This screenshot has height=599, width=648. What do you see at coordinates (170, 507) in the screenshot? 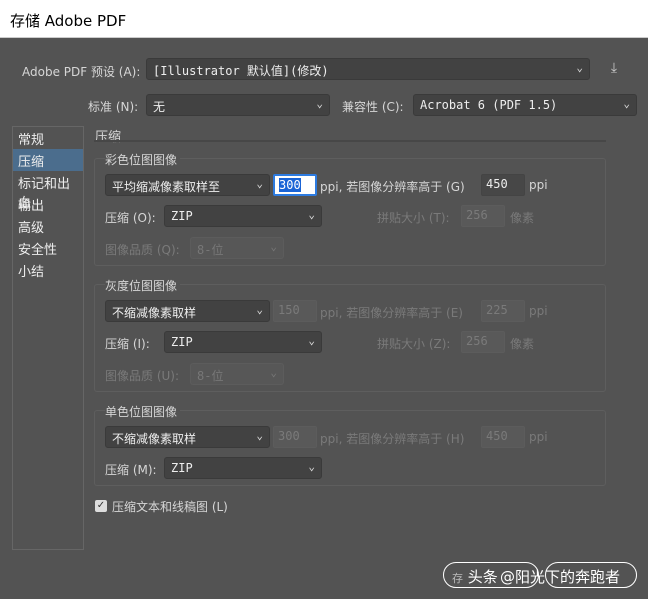
I see `compress-text-label: 压缩文本和线稿图 (L)` at bounding box center [170, 507].